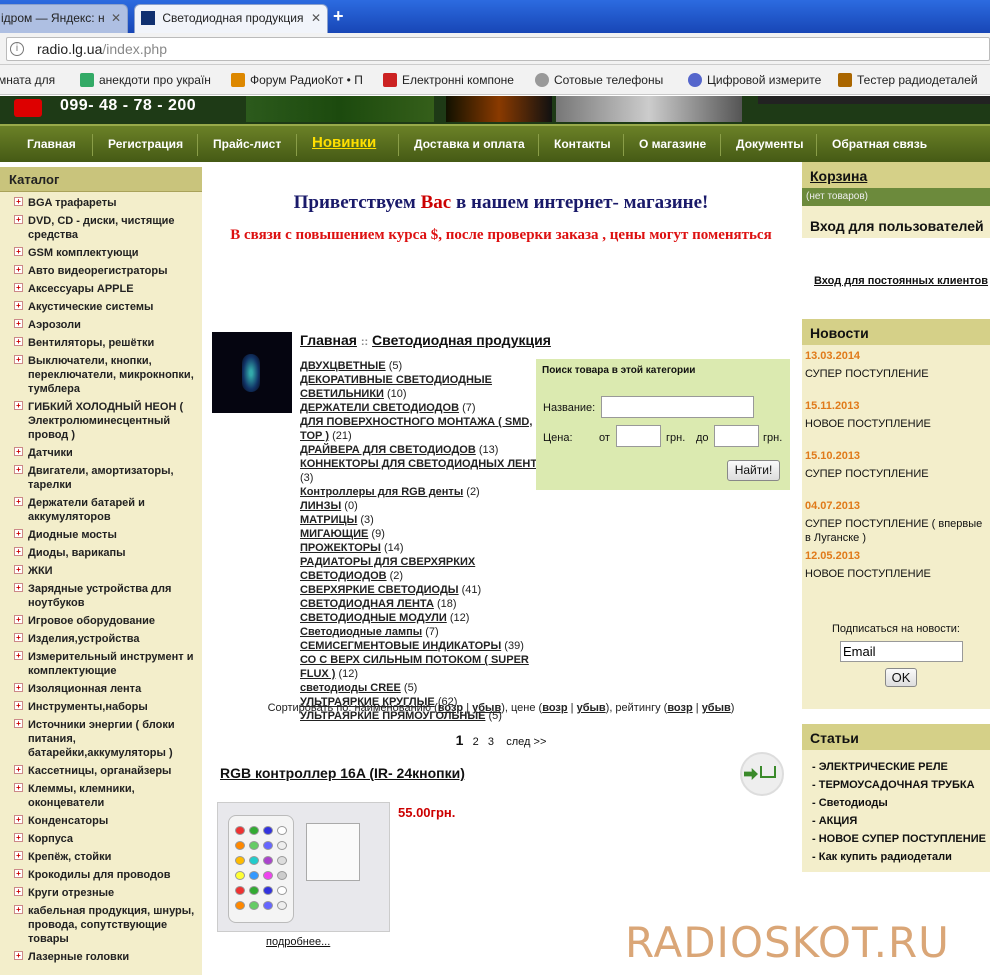  What do you see at coordinates (108, 596) in the screenshot?
I see `catalog-item: + Зарядные устройства для ноутбуков` at bounding box center [108, 596].